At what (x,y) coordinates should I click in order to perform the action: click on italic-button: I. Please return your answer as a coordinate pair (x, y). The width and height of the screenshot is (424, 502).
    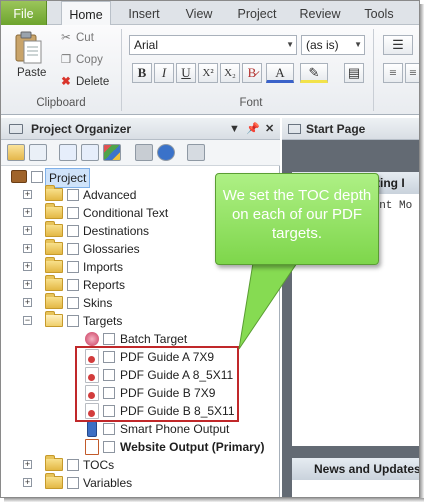
    Looking at the image, I should click on (164, 73).